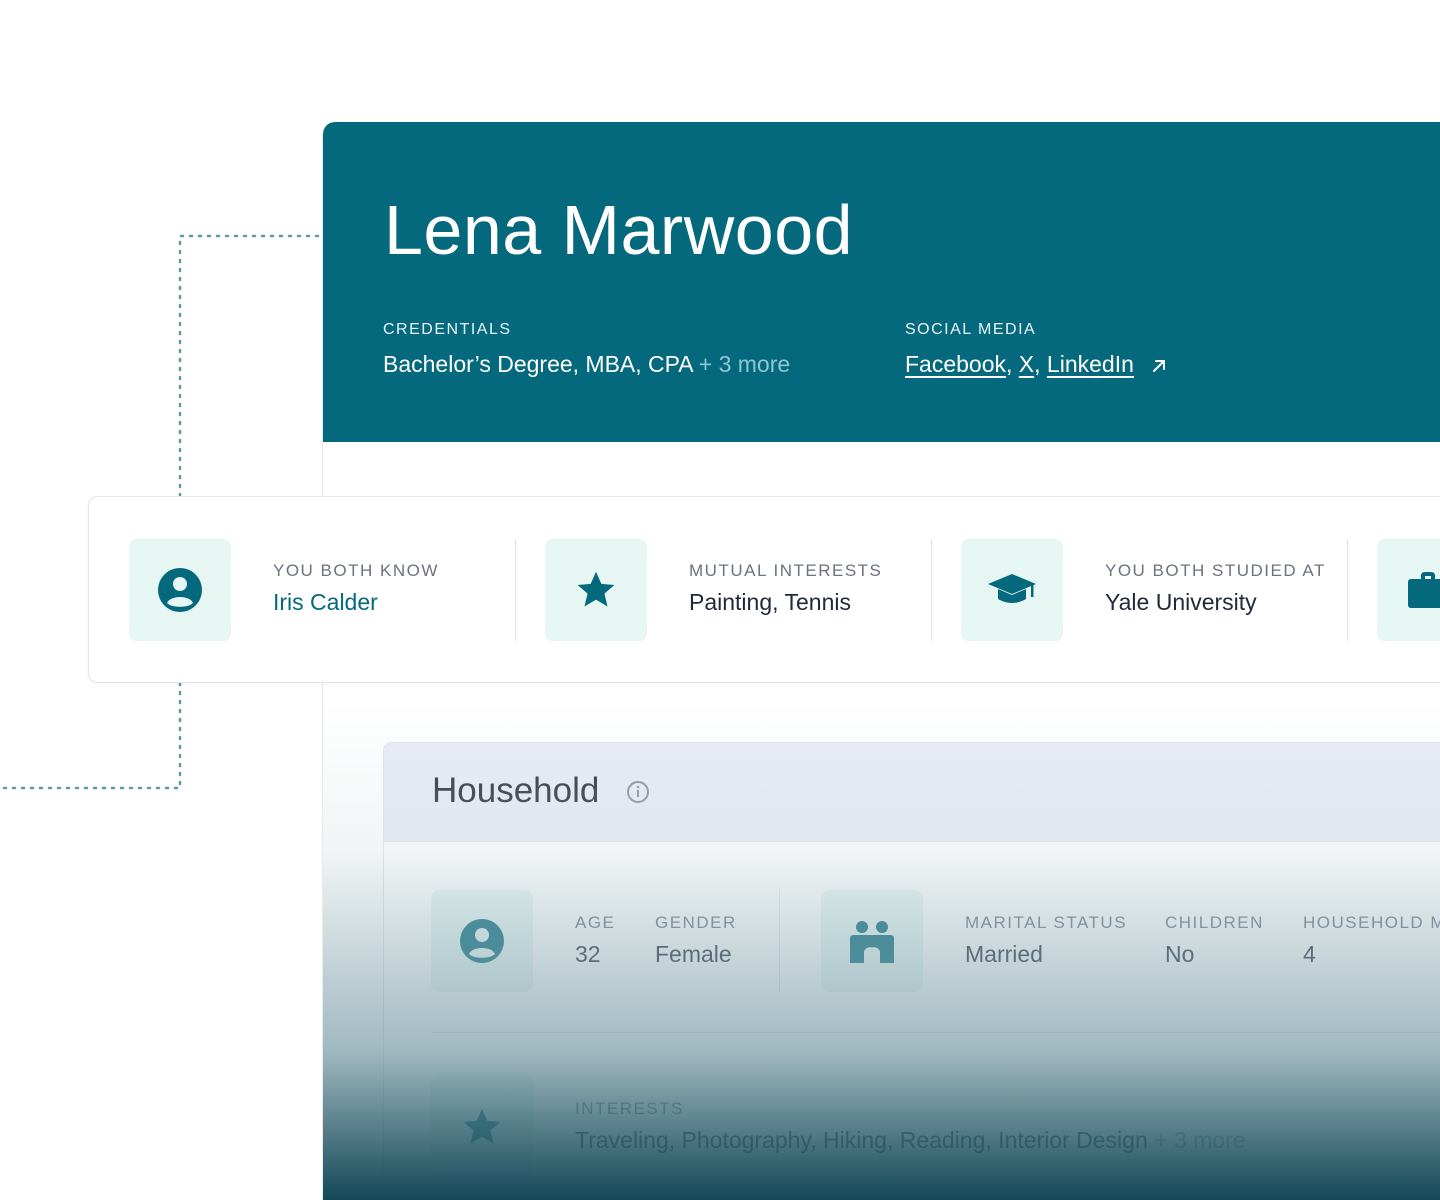  I want to click on credentials-more-link: + 3 more, so click(744, 364).